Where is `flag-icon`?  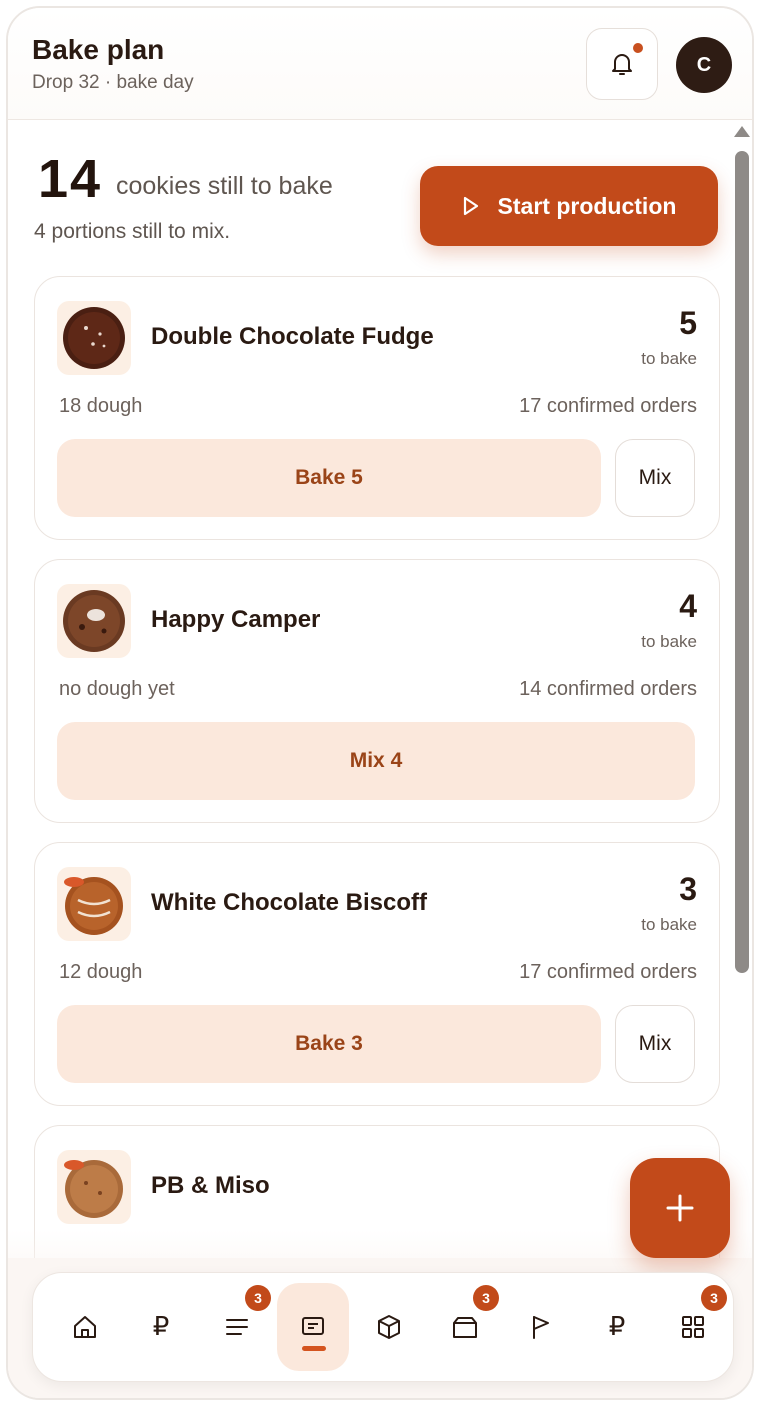
flag-icon is located at coordinates (541, 1327).